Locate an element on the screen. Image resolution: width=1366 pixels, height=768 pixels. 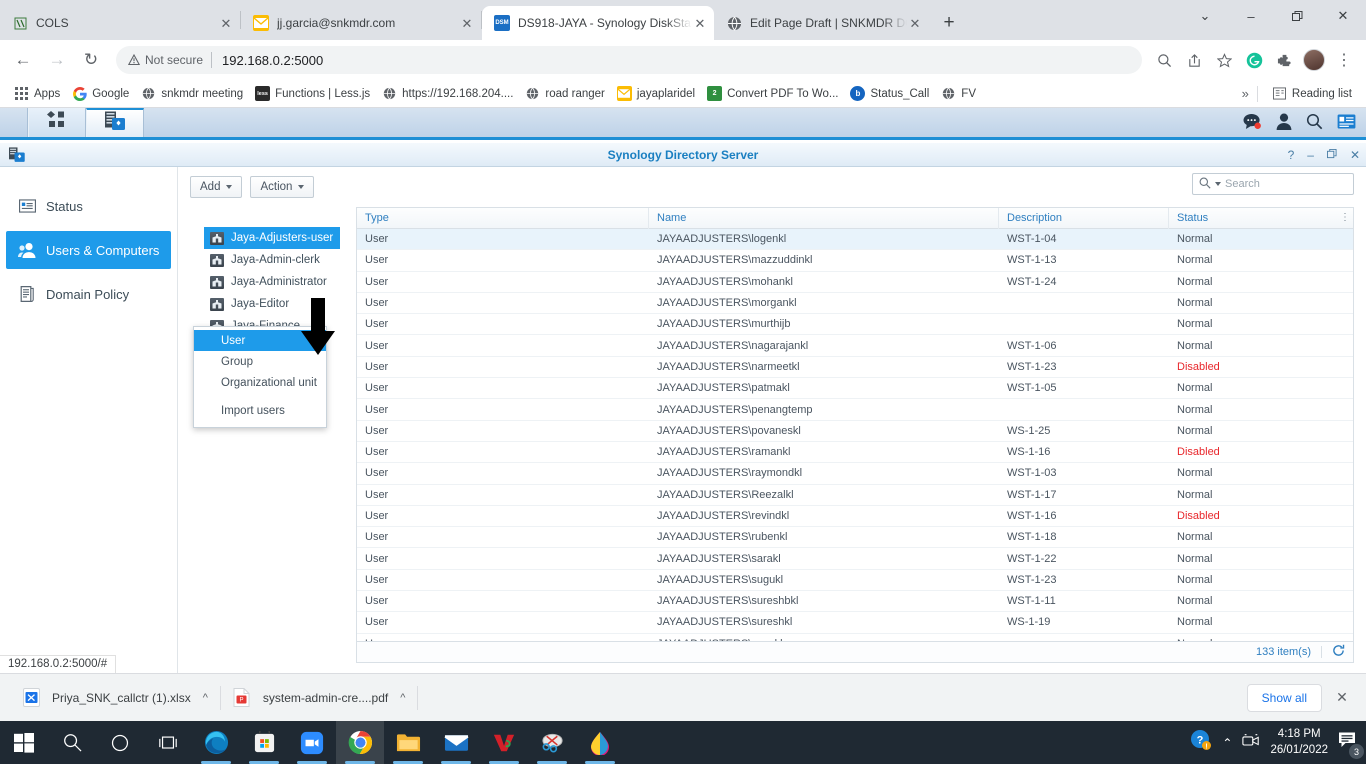
table-row: User JAYAADJUSTERS\patmakl WST-1-05 Normal is located at coordinates (855, 389).